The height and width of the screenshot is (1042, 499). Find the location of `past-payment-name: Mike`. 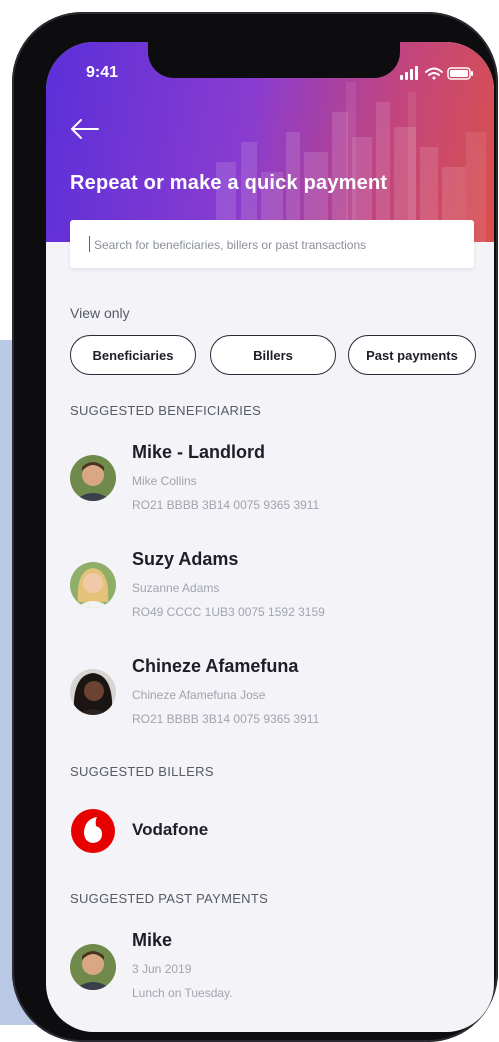

past-payment-name: Mike is located at coordinates (152, 940).